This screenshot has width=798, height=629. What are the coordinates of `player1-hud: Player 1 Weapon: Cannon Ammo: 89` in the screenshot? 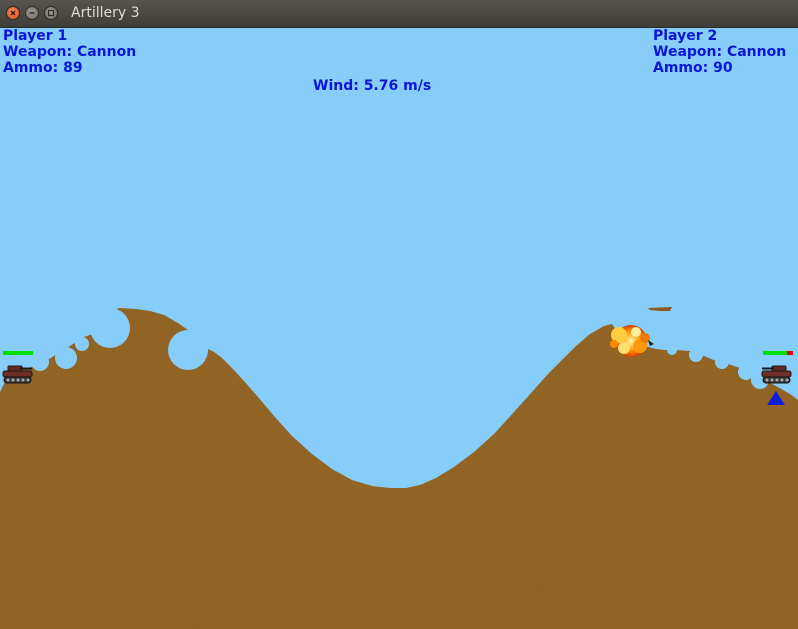 It's located at (69, 52).